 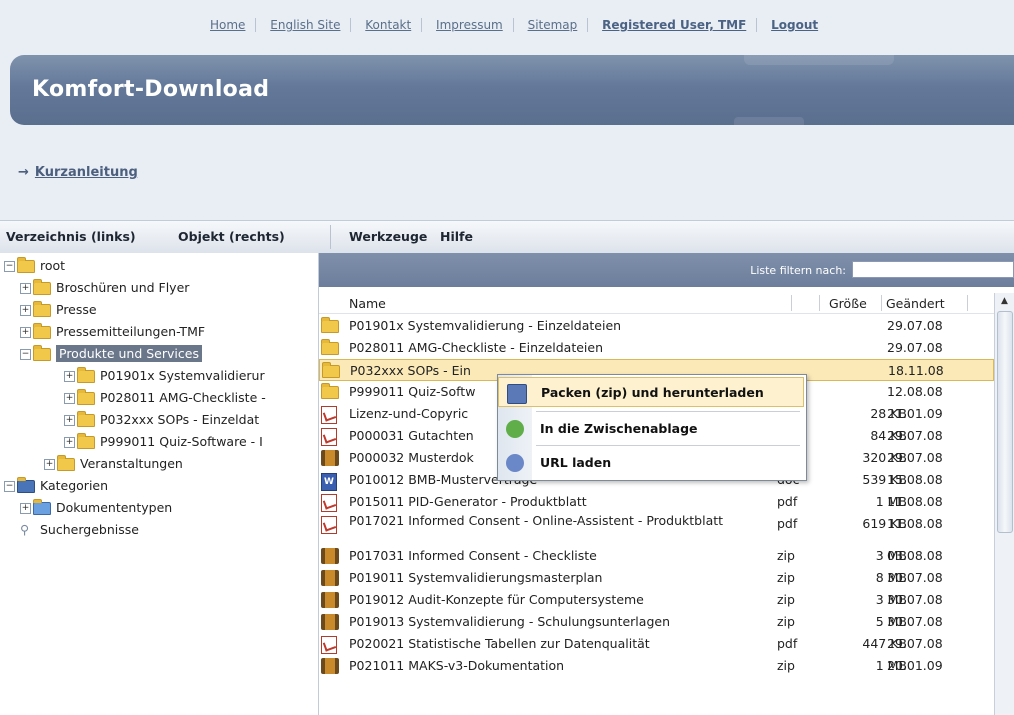 I want to click on tree-node-presse: + Presse, so click(x=58, y=310).